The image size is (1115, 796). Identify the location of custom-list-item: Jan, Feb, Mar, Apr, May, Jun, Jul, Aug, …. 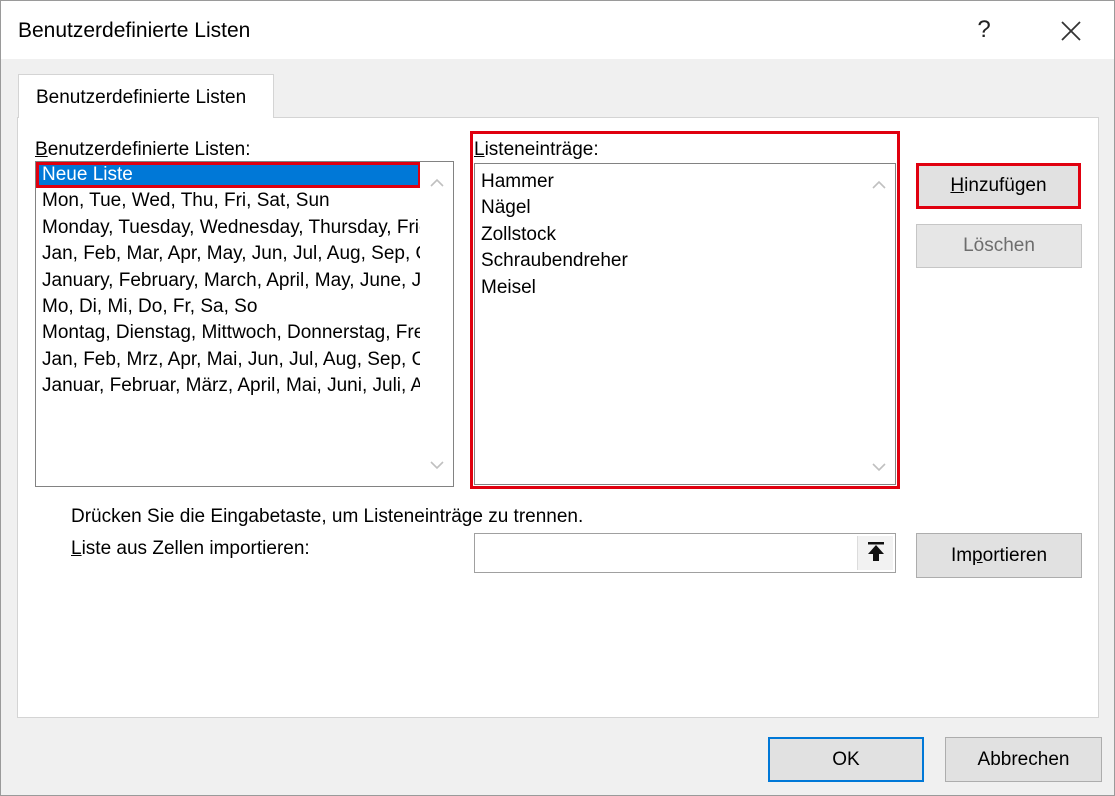
(228, 254).